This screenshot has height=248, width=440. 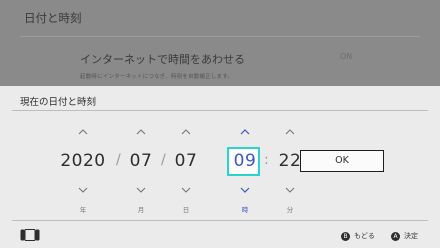 What do you see at coordinates (220, 220) in the screenshot?
I see `footer-divider` at bounding box center [220, 220].